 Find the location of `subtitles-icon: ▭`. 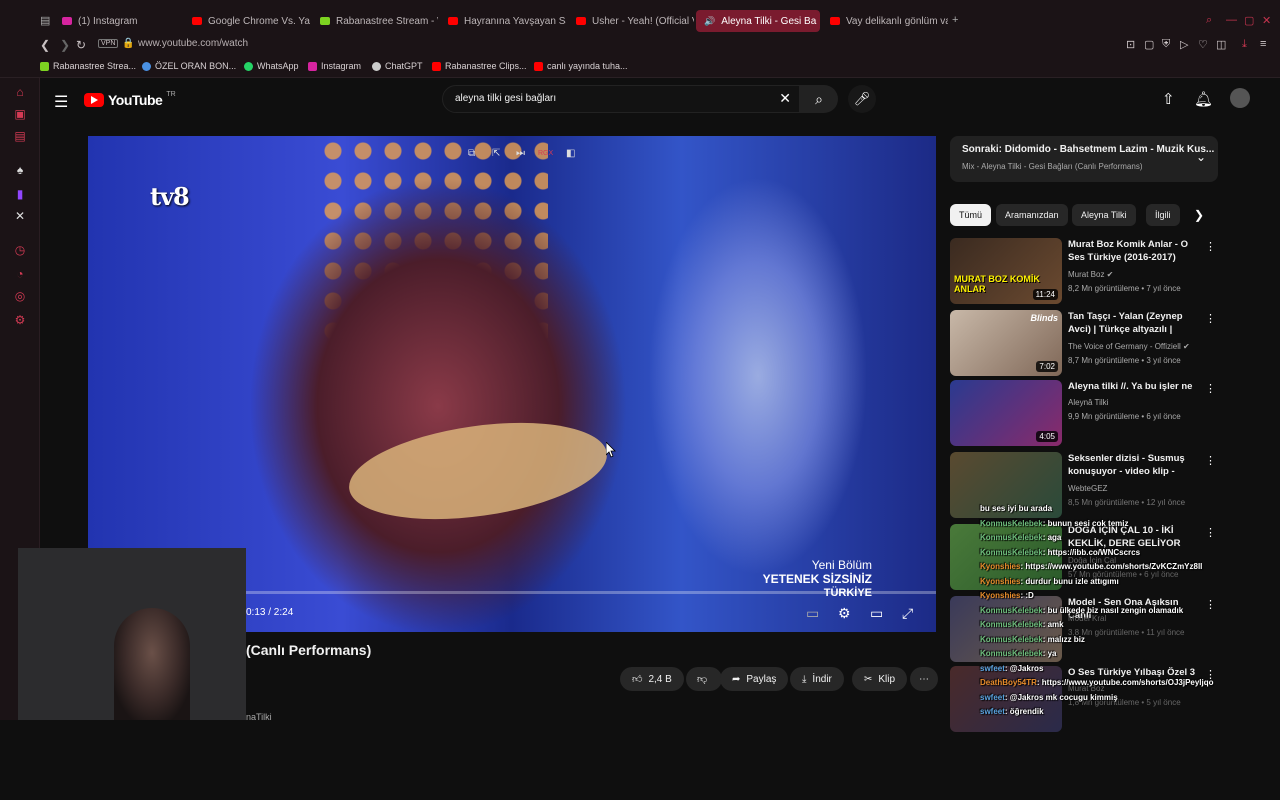

subtitles-icon: ▭ is located at coordinates (812, 613).